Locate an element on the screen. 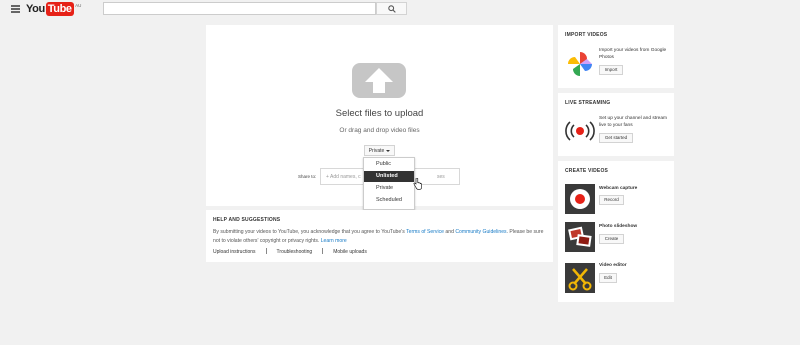 The height and width of the screenshot is (345, 800). live-title: LIVE STREAMING is located at coordinates (588, 103).